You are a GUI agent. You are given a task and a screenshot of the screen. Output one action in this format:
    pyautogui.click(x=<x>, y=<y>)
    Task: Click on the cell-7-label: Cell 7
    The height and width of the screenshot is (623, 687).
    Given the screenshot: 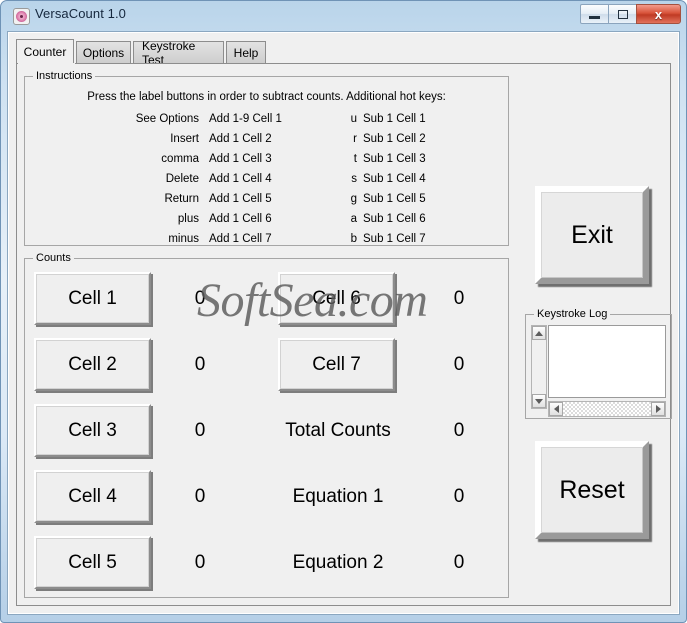 What is the action you would take?
    pyautogui.click(x=336, y=364)
    